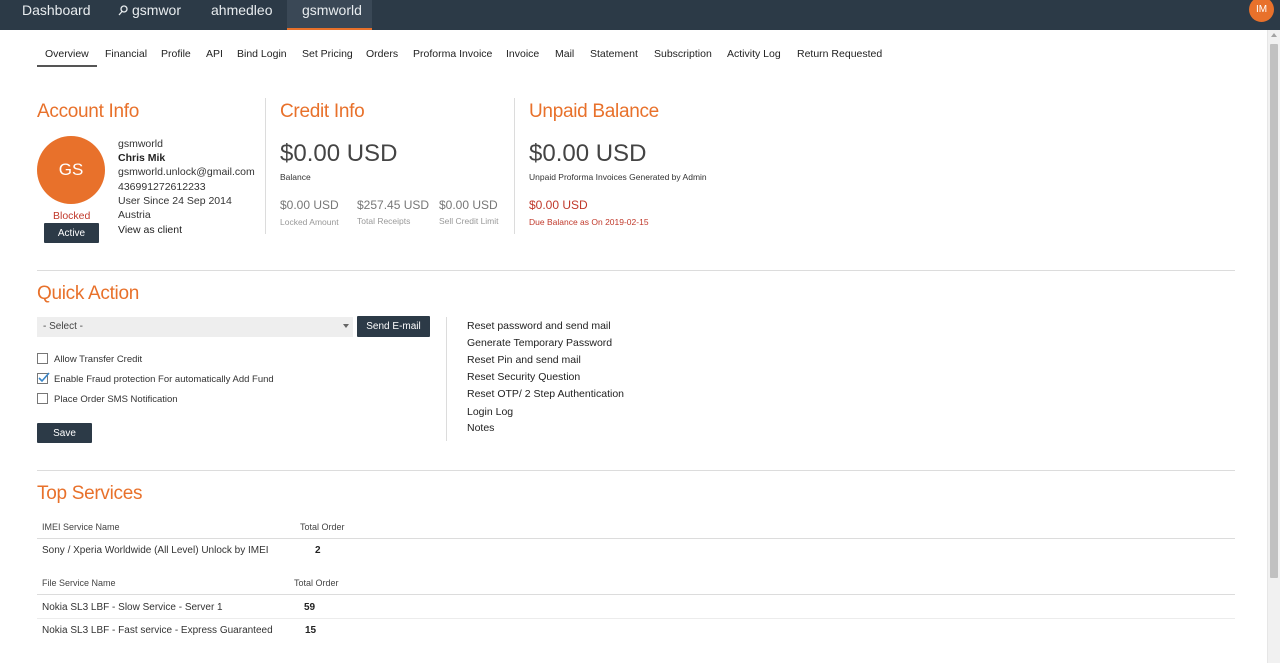 This screenshot has width=1280, height=663. Describe the element at coordinates (309, 222) in the screenshot. I see `locked-amount-label: Locked Amount` at that location.